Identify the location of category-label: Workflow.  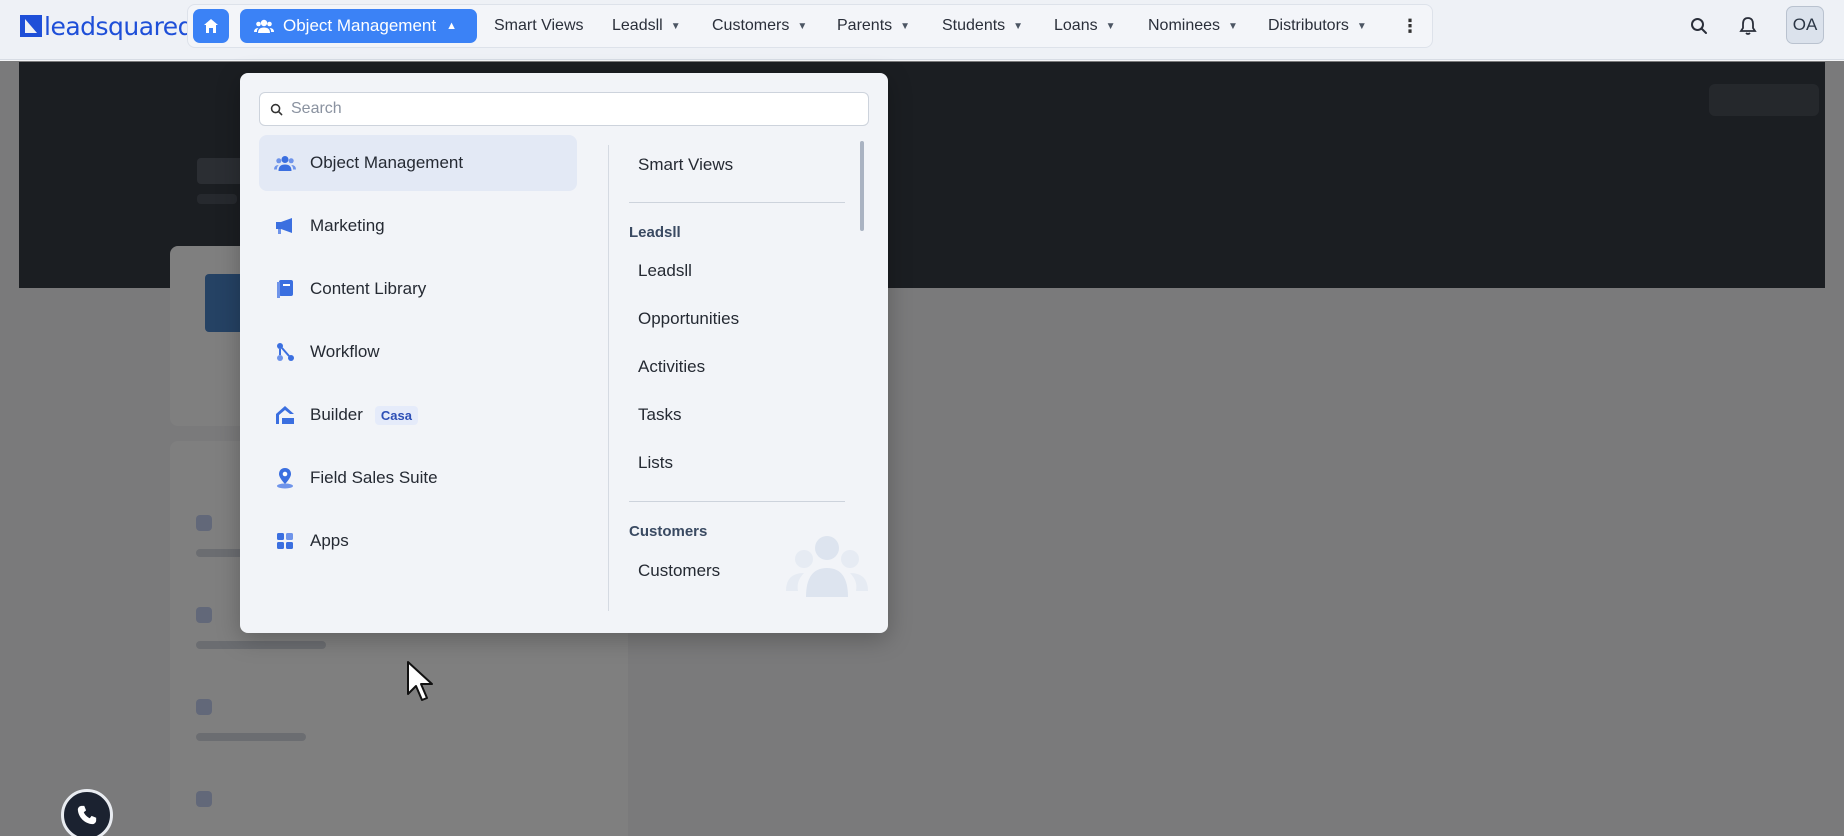
(345, 351).